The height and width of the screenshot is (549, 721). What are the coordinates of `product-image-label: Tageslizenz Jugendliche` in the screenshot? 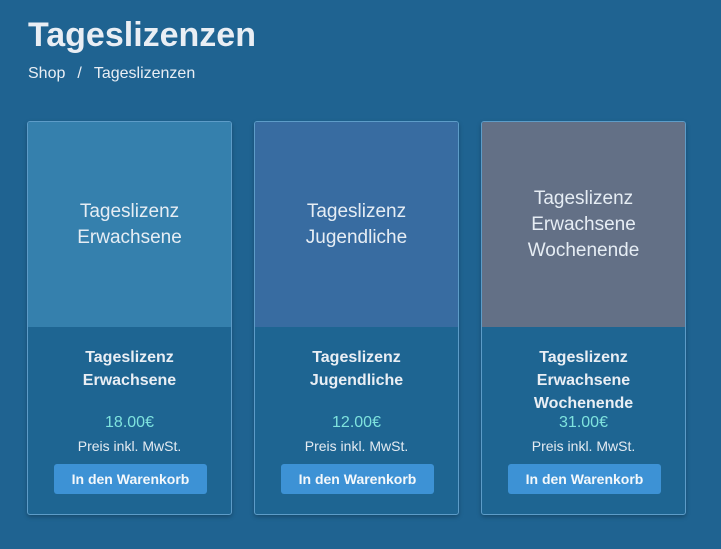 It's located at (356, 224).